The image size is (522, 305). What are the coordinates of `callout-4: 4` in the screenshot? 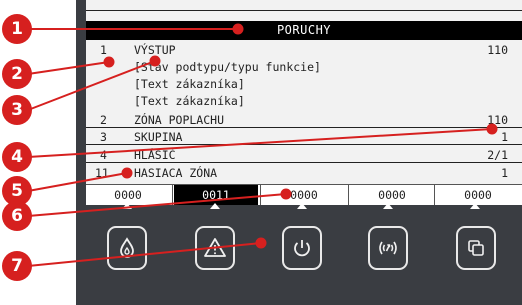 It's located at (17, 157).